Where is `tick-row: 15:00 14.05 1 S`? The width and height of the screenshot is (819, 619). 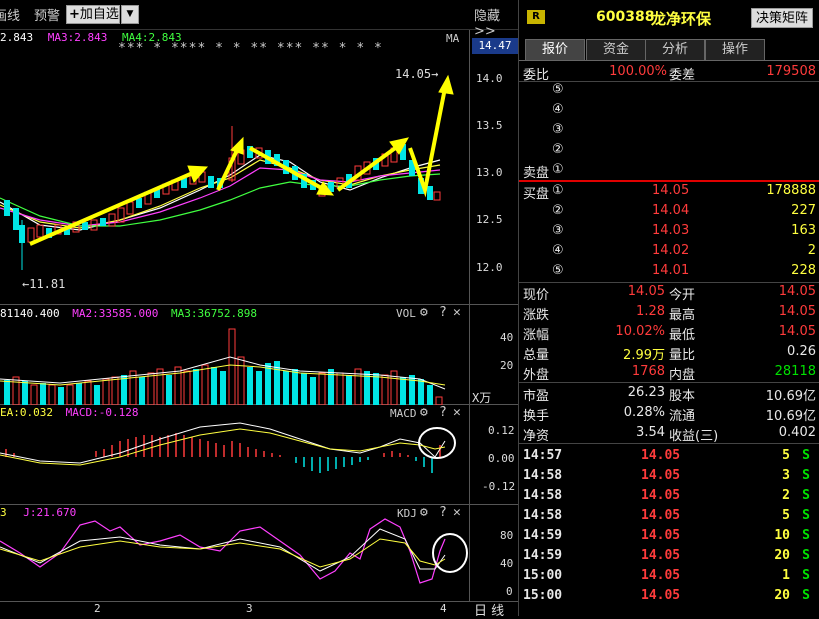 tick-row: 15:00 14.05 1 S is located at coordinates (666, 575).